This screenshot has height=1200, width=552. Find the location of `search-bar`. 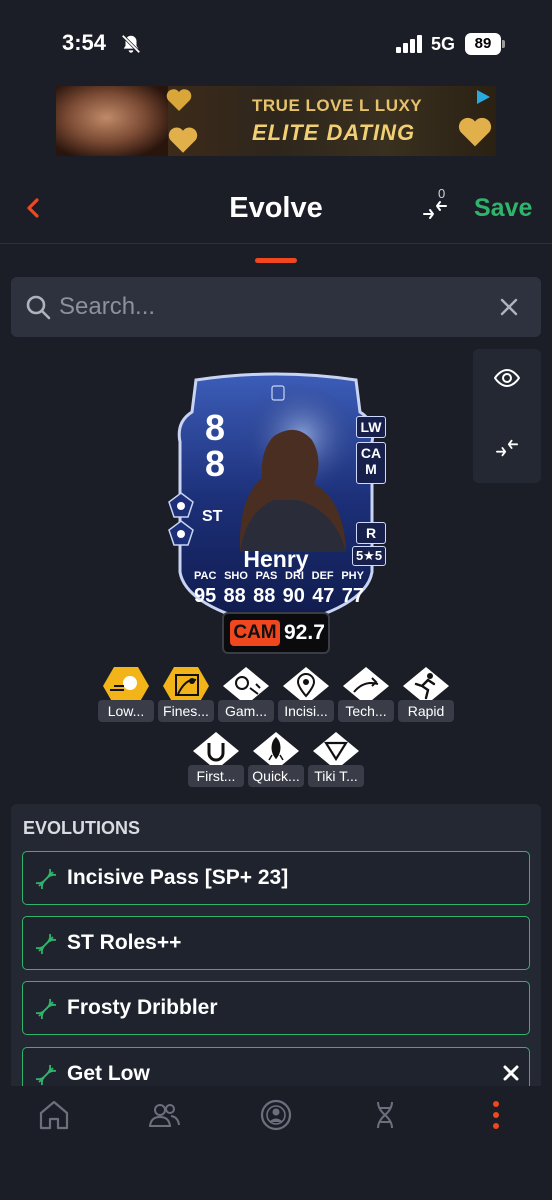

search-bar is located at coordinates (276, 307).